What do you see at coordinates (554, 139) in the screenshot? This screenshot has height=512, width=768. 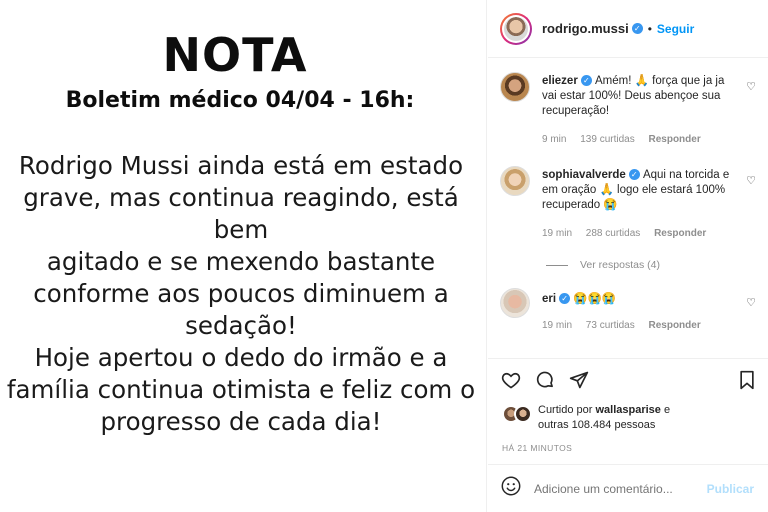 I see `comment-time: 9 min` at bounding box center [554, 139].